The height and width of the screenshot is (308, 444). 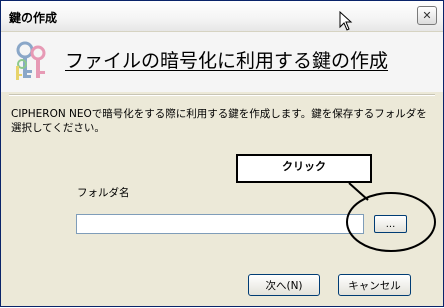 I want to click on click-callout: クリック, so click(x=304, y=168).